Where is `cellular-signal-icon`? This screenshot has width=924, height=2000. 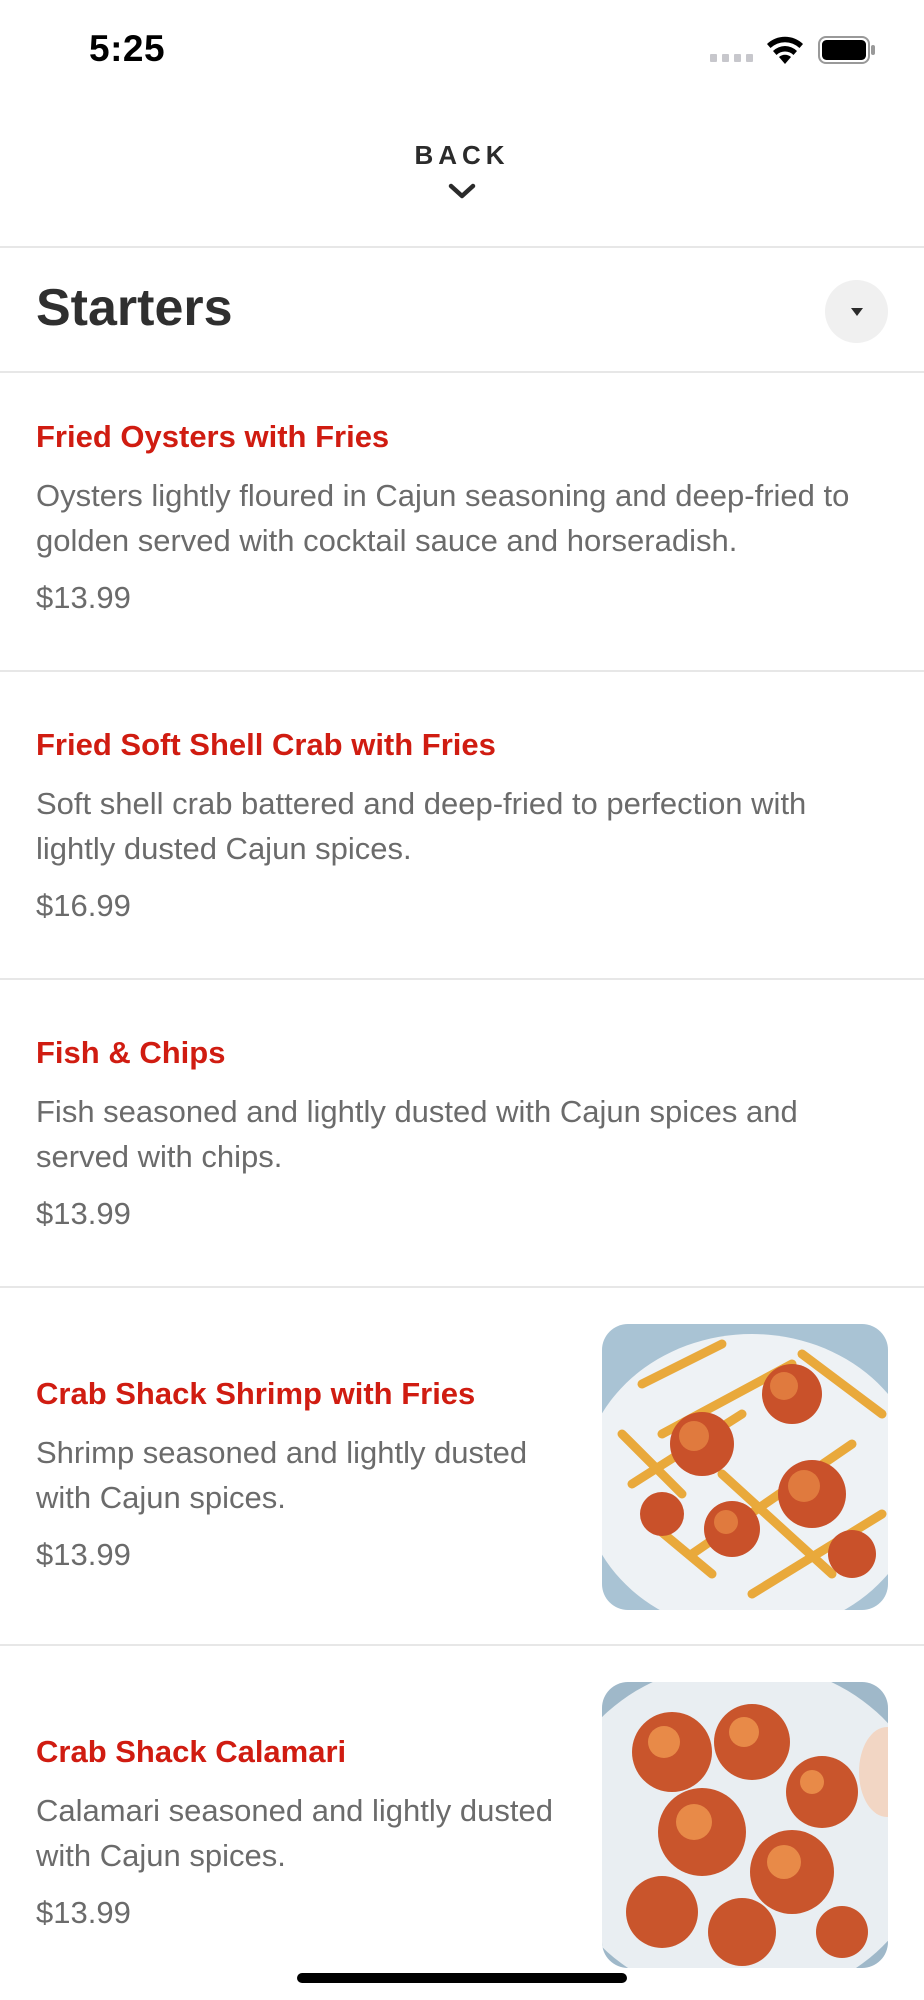
cellular-signal-icon is located at coordinates (731, 58).